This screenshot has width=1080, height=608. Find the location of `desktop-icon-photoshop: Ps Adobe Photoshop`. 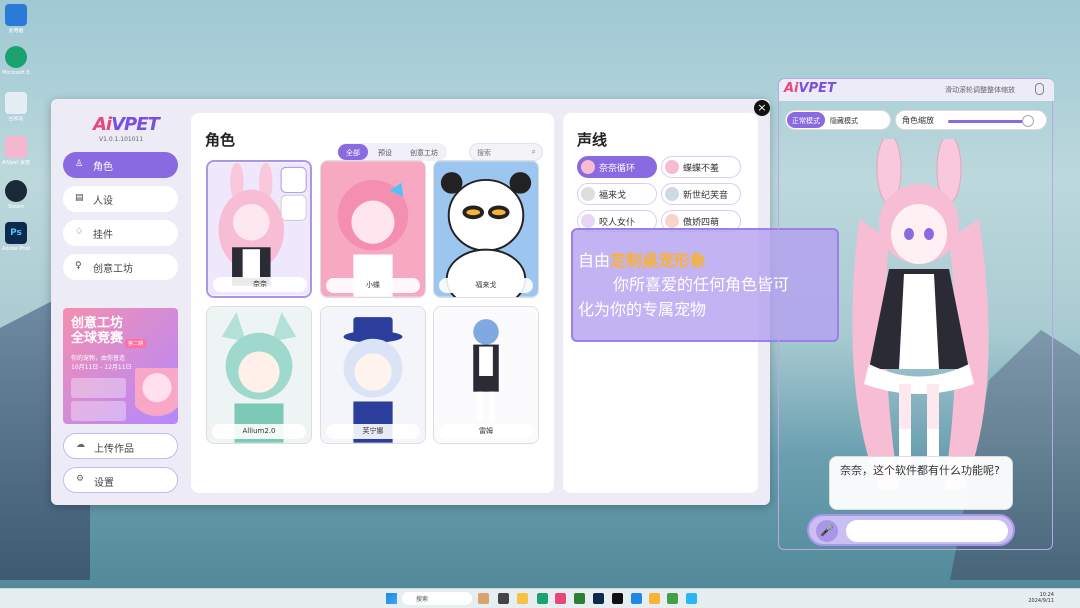

desktop-icon-photoshop: Ps Adobe Photoshop is located at coordinates (16, 237).